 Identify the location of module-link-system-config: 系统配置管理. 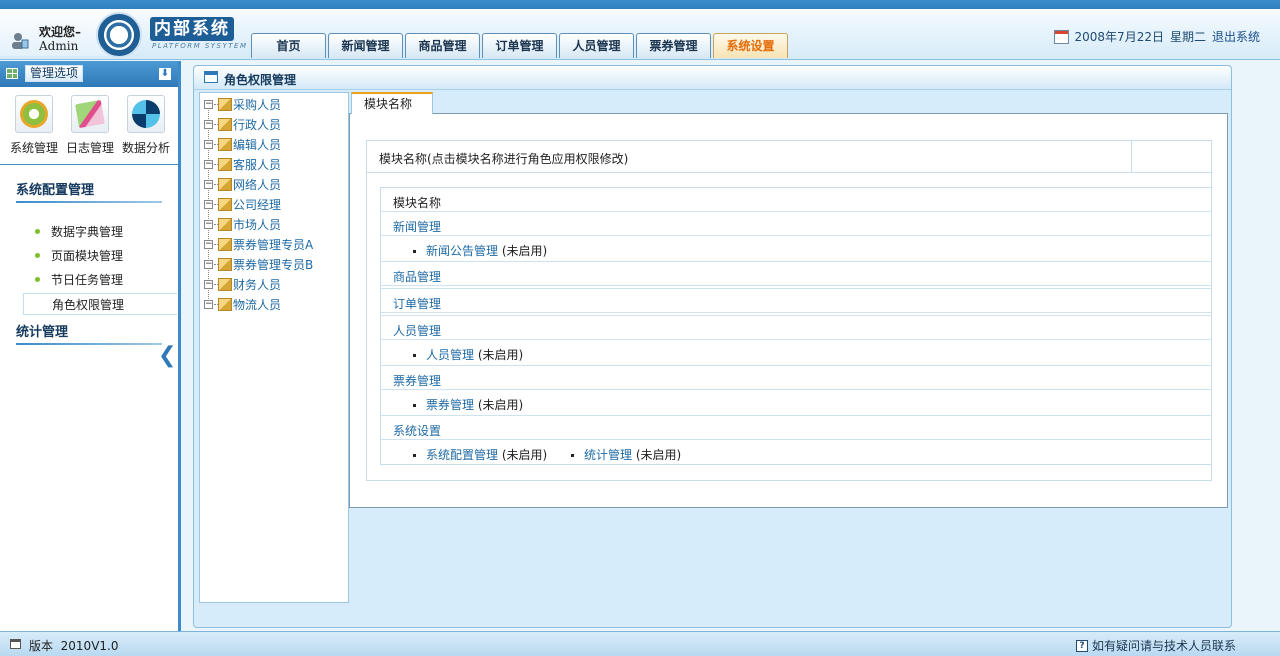
(462, 455).